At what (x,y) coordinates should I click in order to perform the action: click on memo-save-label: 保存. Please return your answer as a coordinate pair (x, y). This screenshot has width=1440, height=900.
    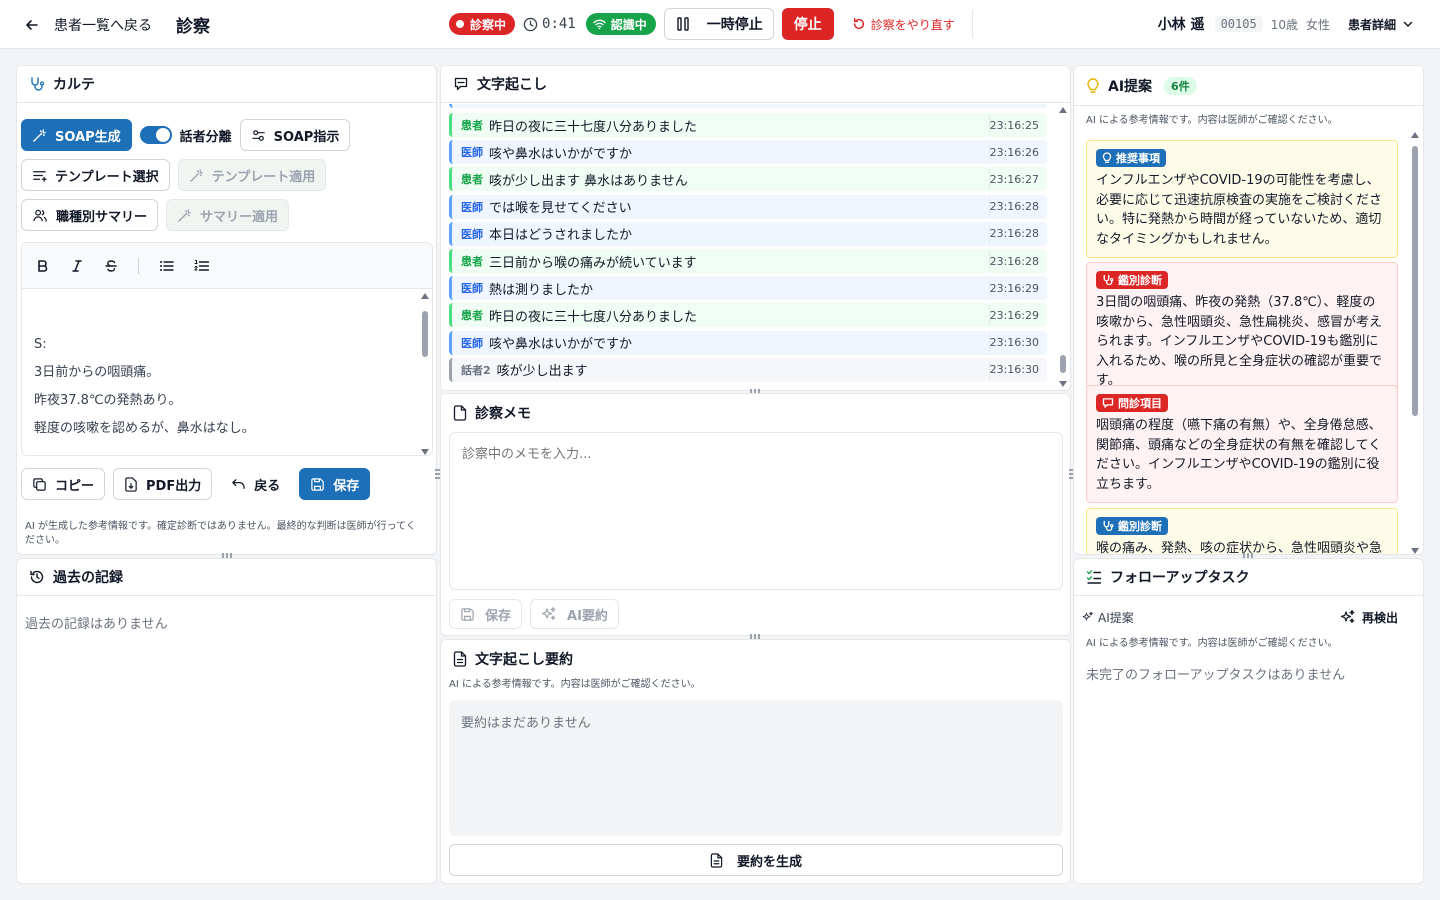
    Looking at the image, I should click on (498, 616).